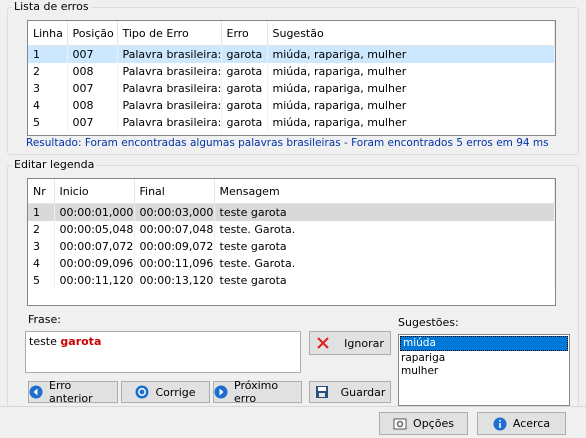  Describe the element at coordinates (43, 341) in the screenshot. I see `frase-text: teste` at that location.